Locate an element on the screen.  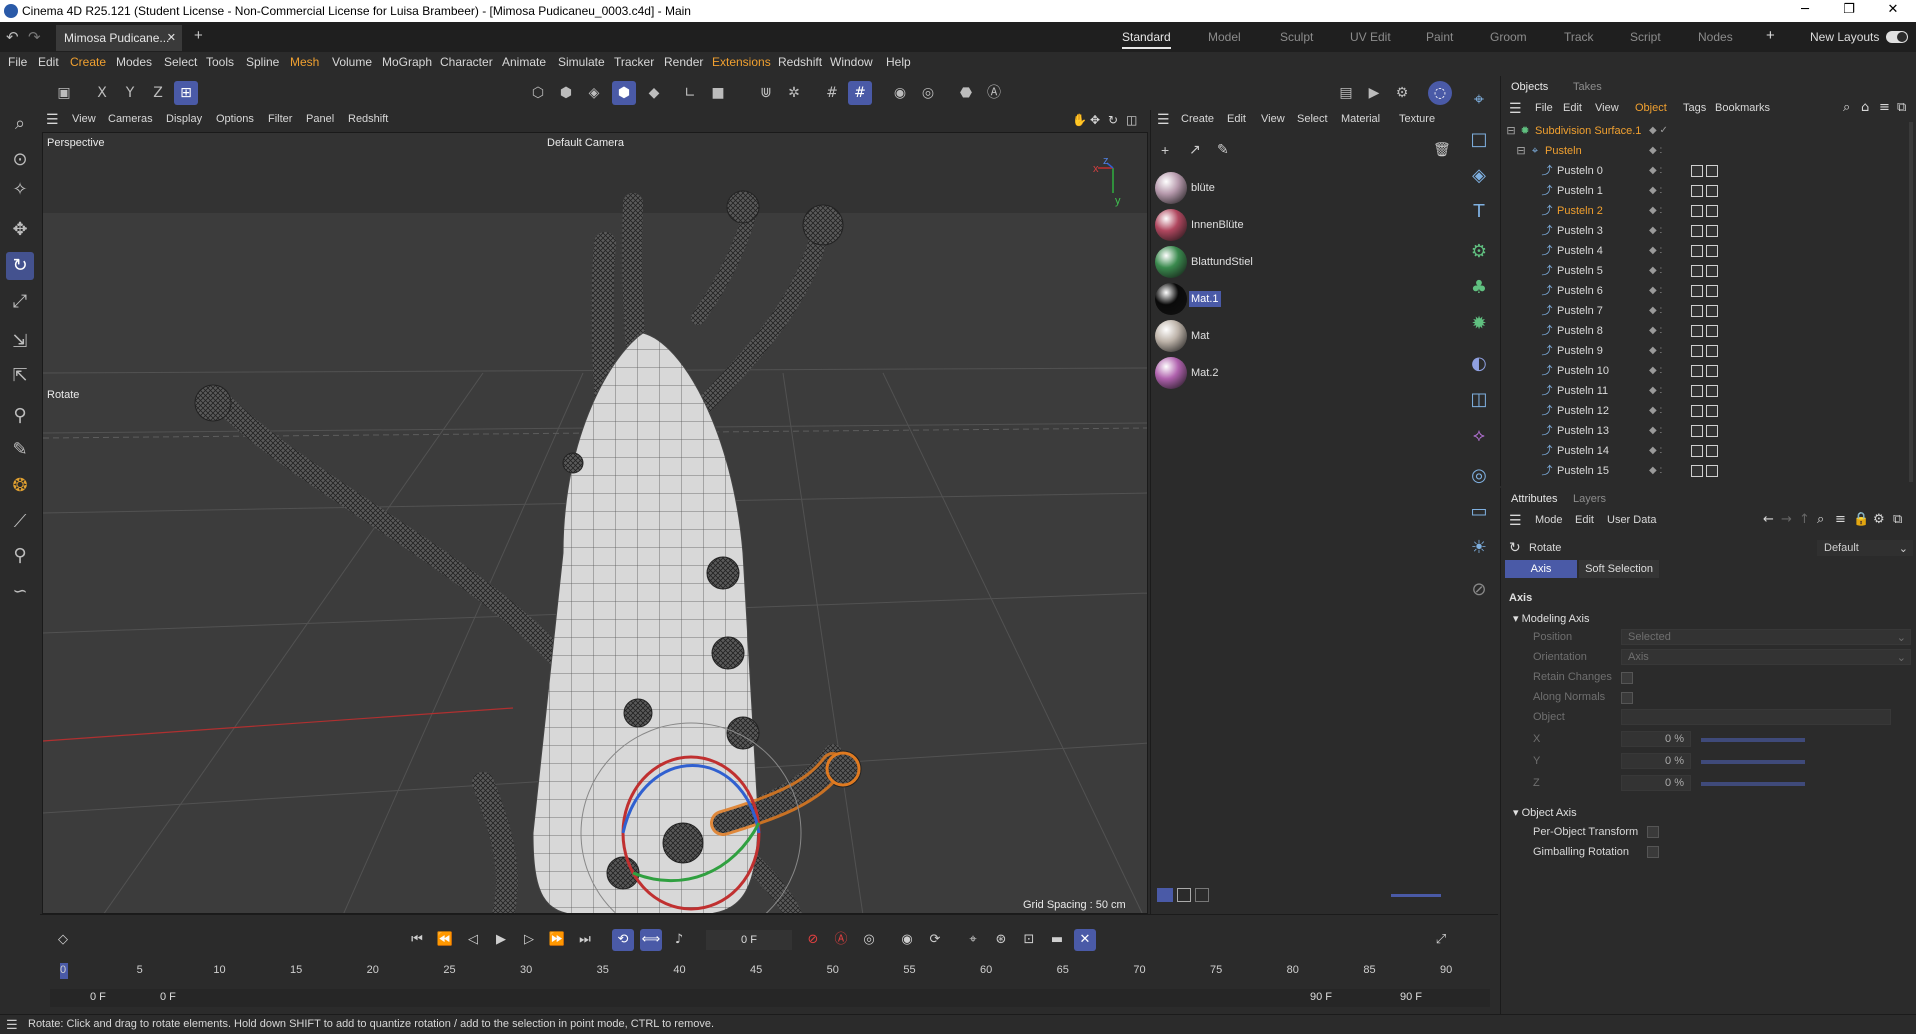
select-tool-icon: ⊙ is located at coordinates (20, 160).